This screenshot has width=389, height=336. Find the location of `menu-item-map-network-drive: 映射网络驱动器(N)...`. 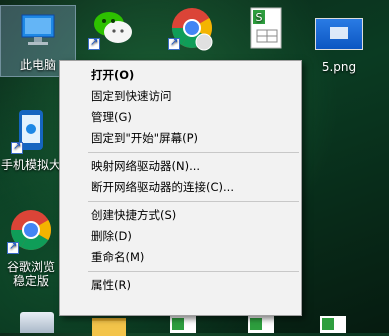

menu-item-map-network-drive: 映射网络驱动器(N)... is located at coordinates (180, 166).